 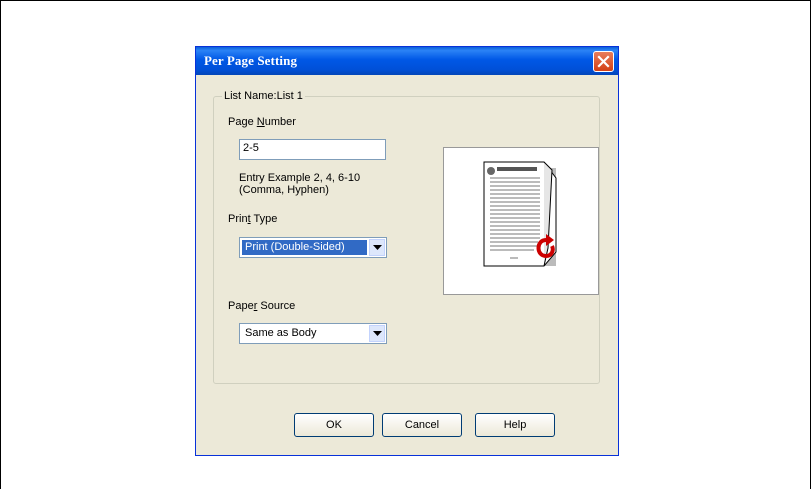 What do you see at coordinates (262, 122) in the screenshot?
I see `page-number-label: Page Number` at bounding box center [262, 122].